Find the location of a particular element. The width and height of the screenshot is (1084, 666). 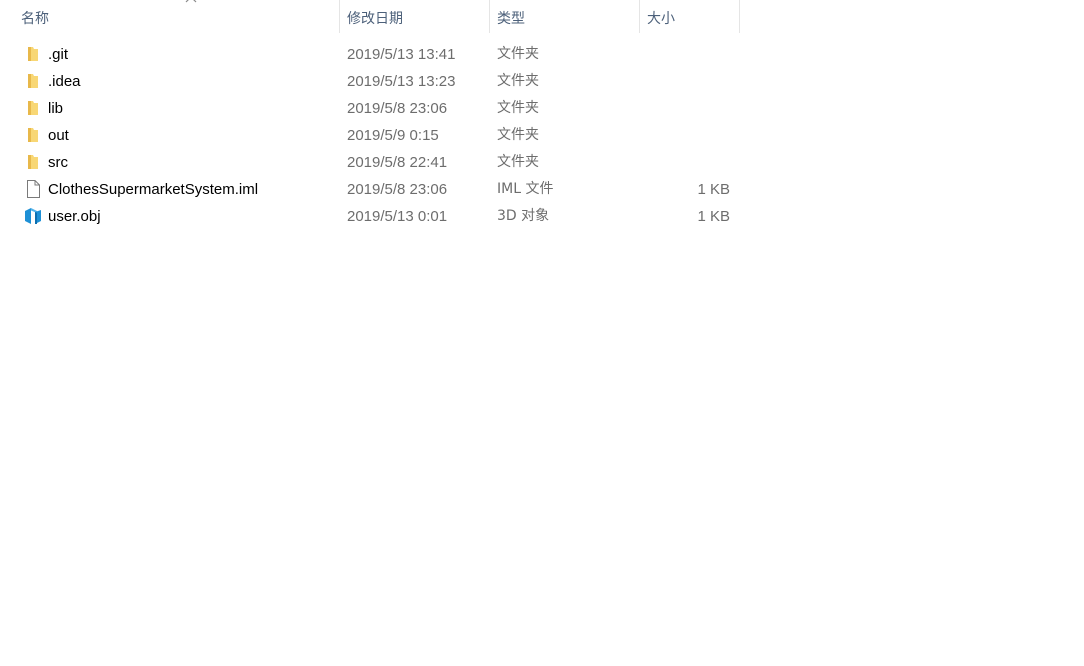

file-date: 2019/5/13 0:01 is located at coordinates (397, 216).